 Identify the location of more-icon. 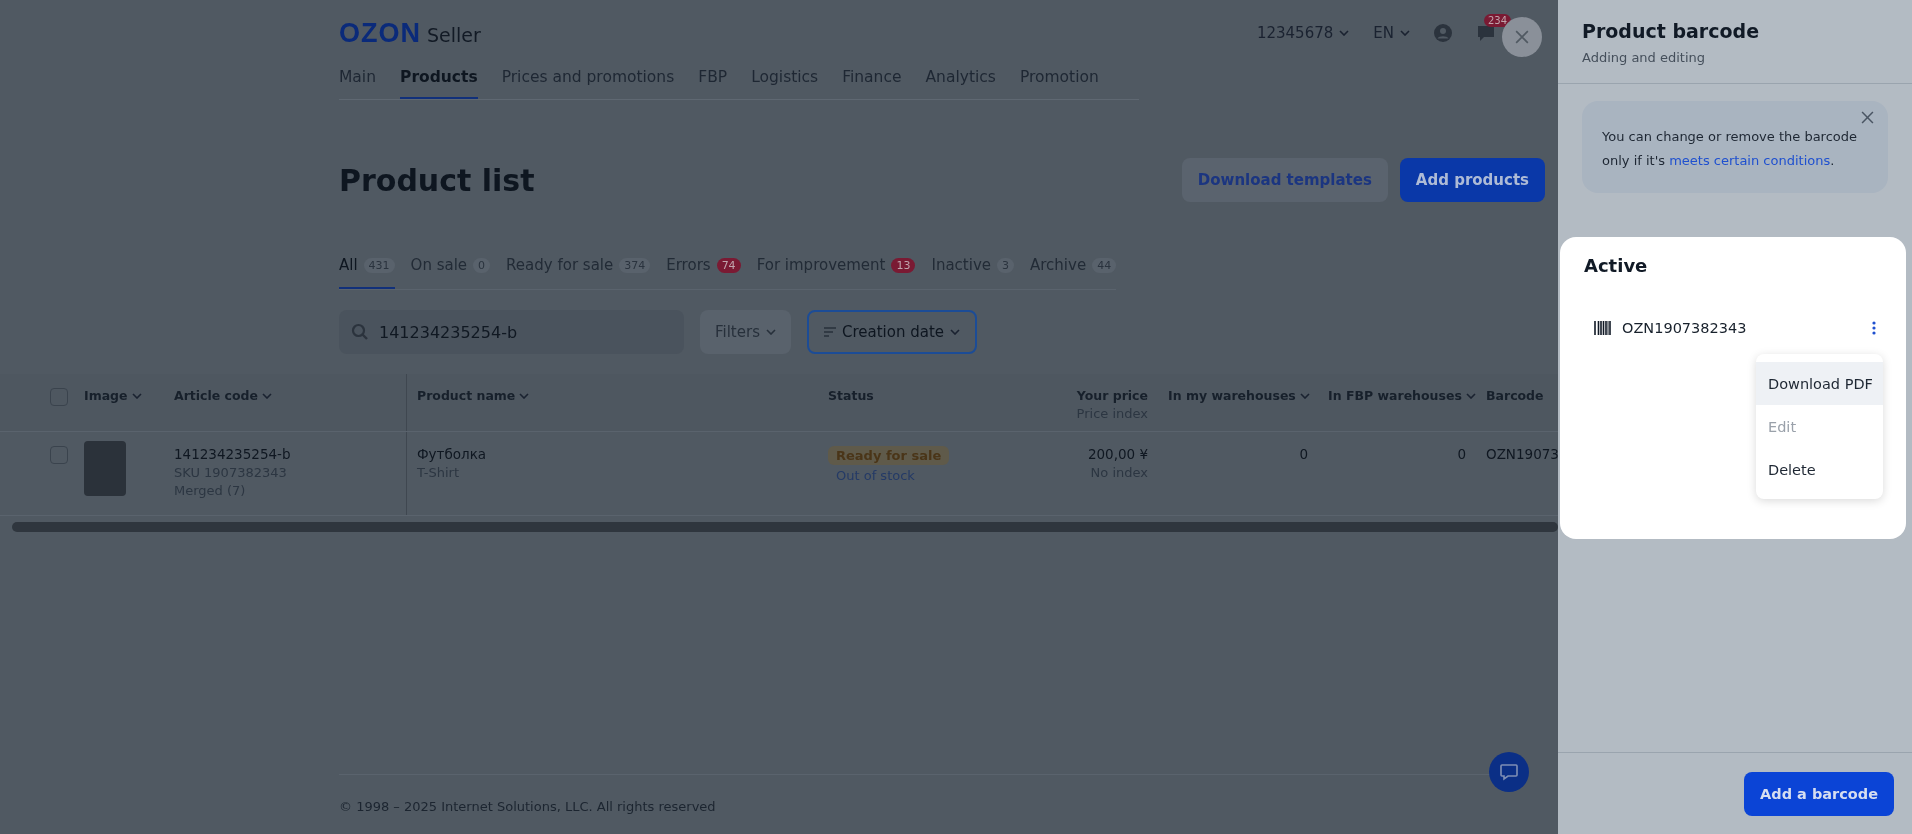
(1874, 328).